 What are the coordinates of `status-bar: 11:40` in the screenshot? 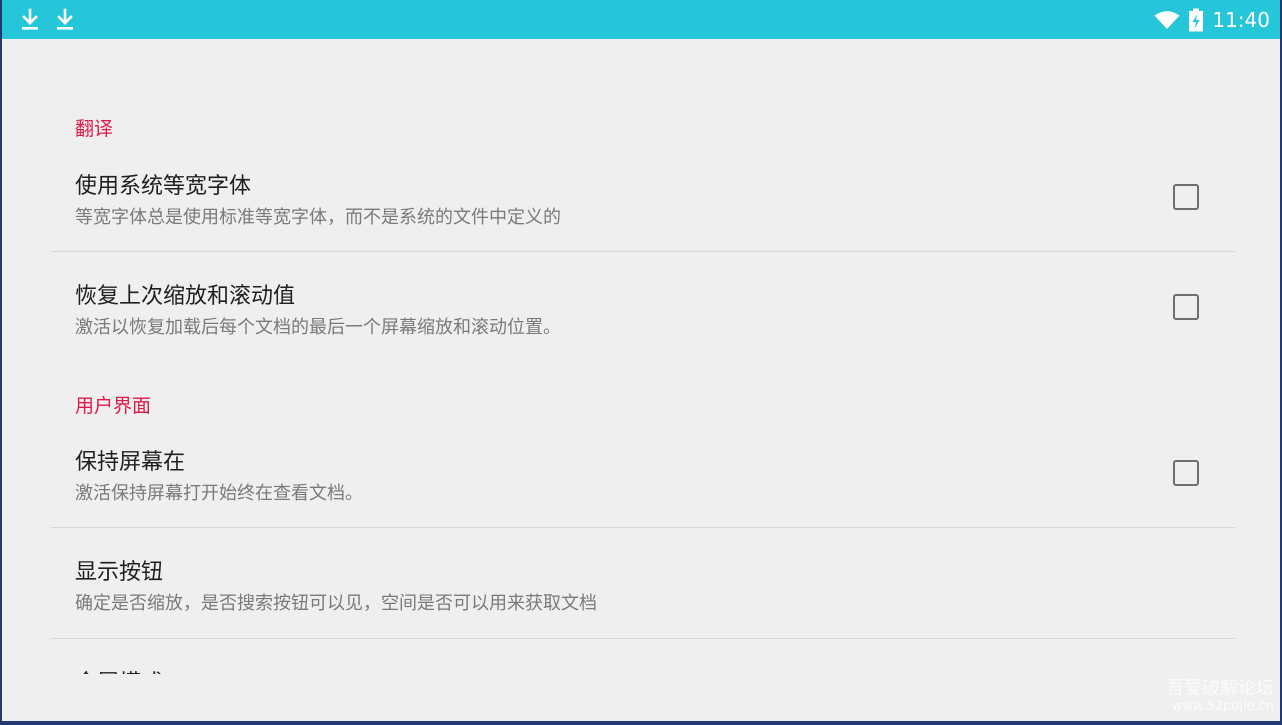 It's located at (641, 19).